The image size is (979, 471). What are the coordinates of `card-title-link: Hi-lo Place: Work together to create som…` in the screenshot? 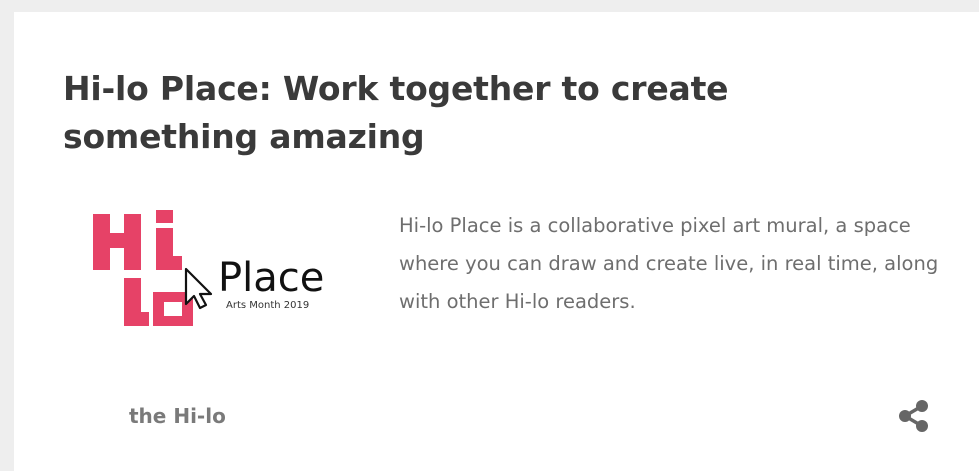 It's located at (396, 112).